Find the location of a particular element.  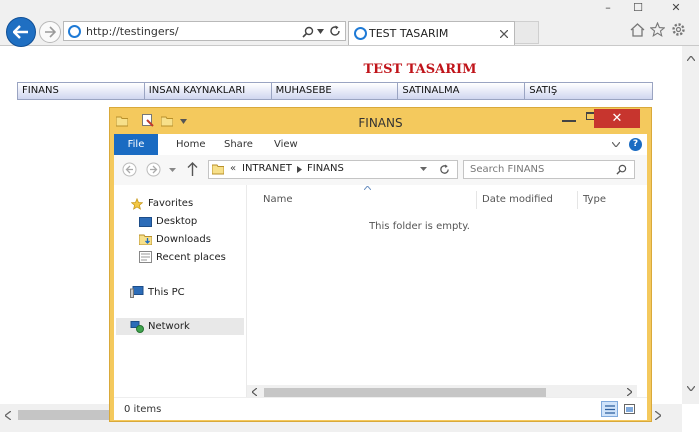

back-button is located at coordinates (21, 32).